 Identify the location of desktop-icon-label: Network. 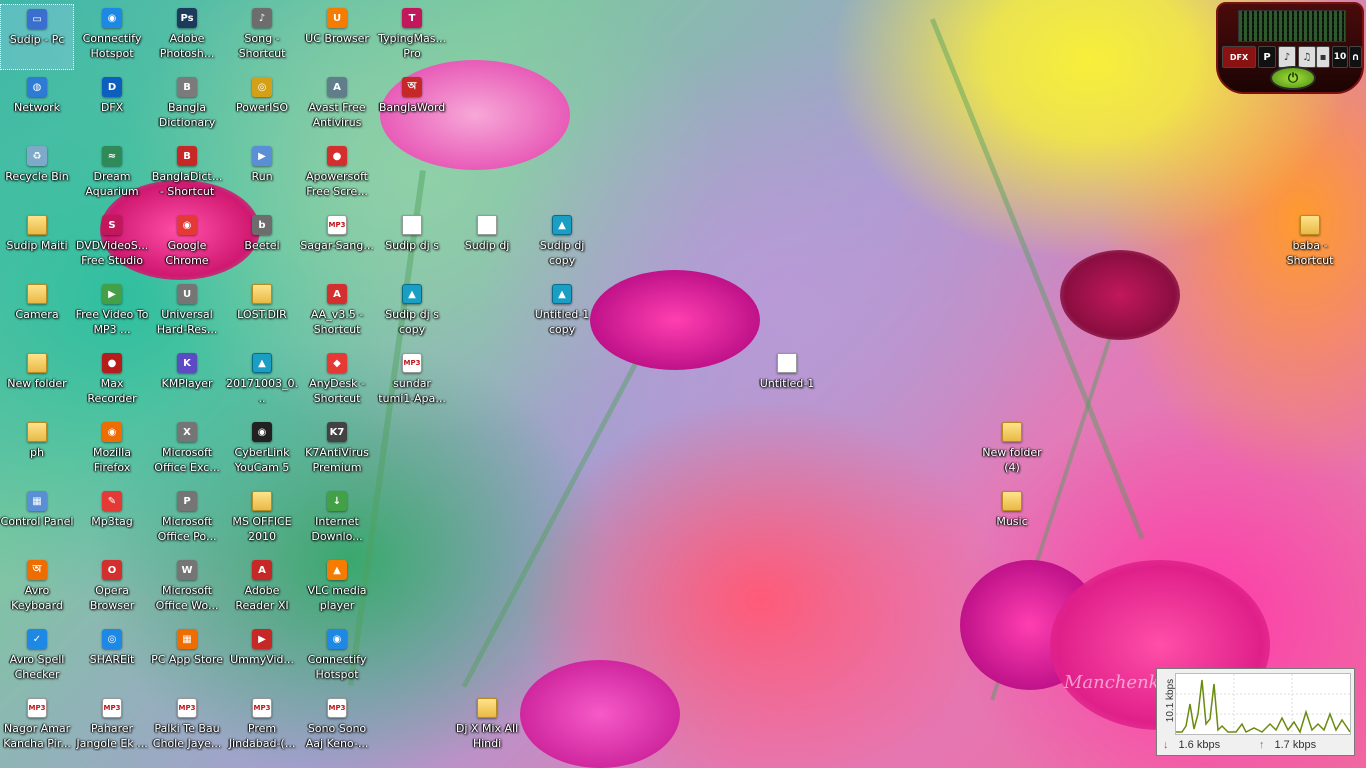
(37, 107).